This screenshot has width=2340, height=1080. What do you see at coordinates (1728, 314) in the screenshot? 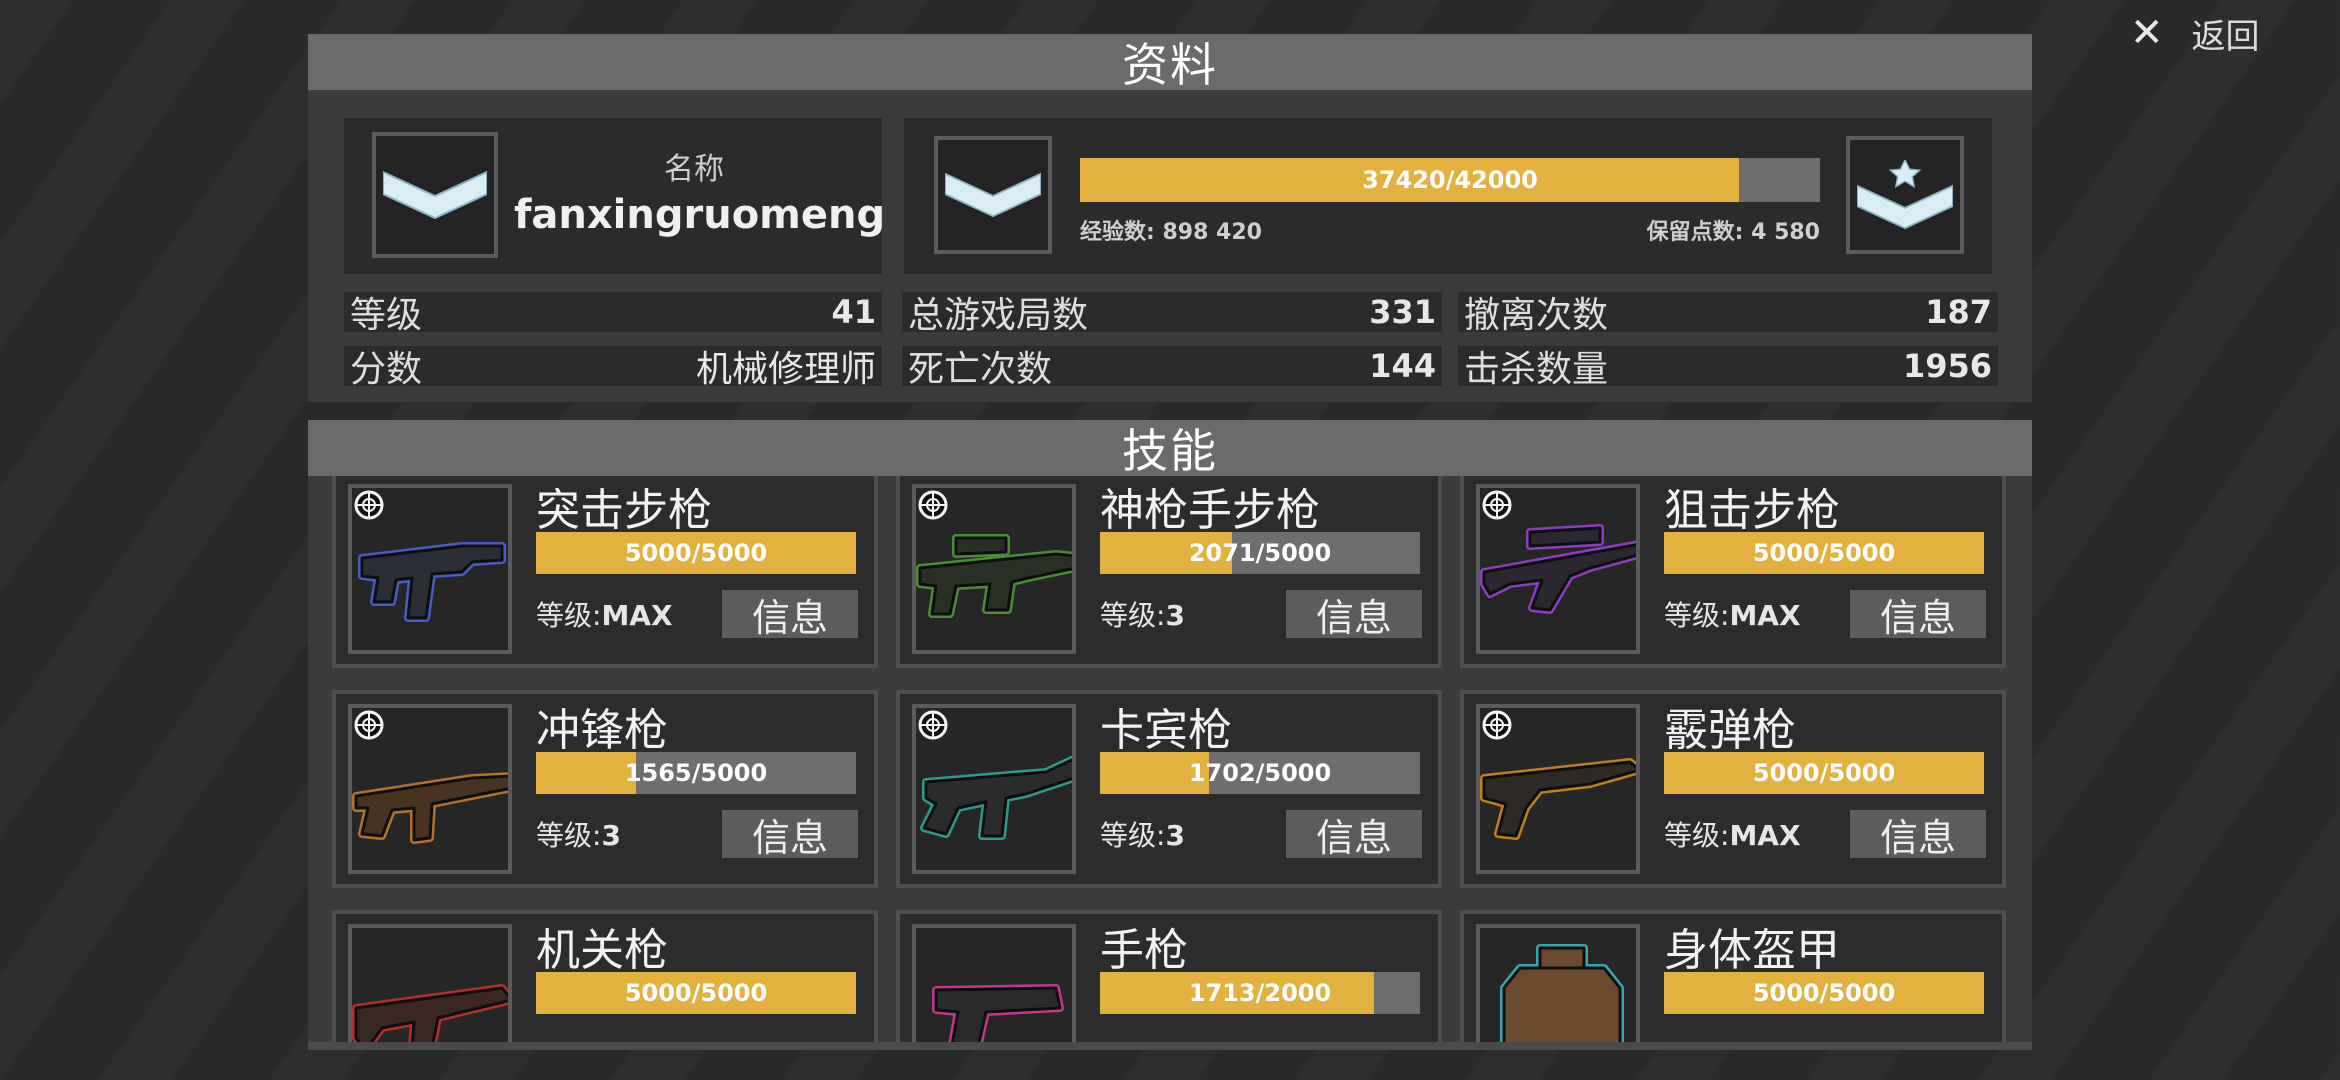
I see `stat-extractions: 撤离次数 187` at bounding box center [1728, 314].